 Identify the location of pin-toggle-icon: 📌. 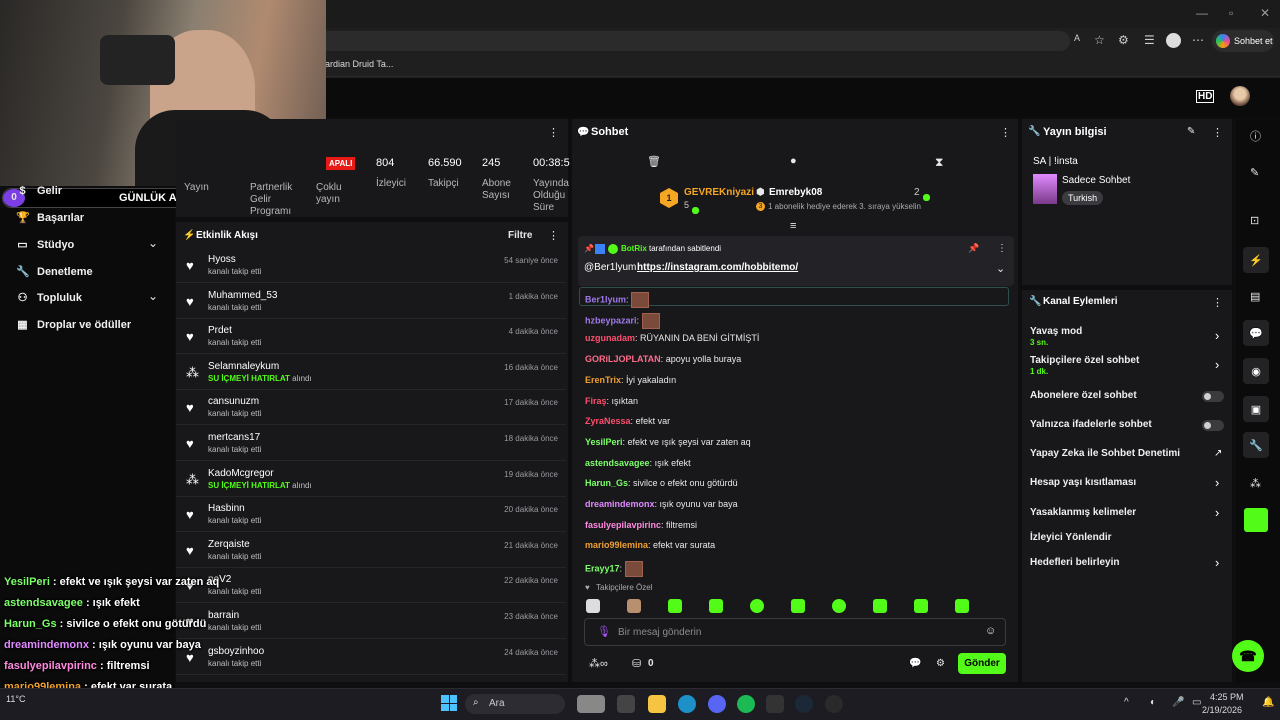
(973, 248).